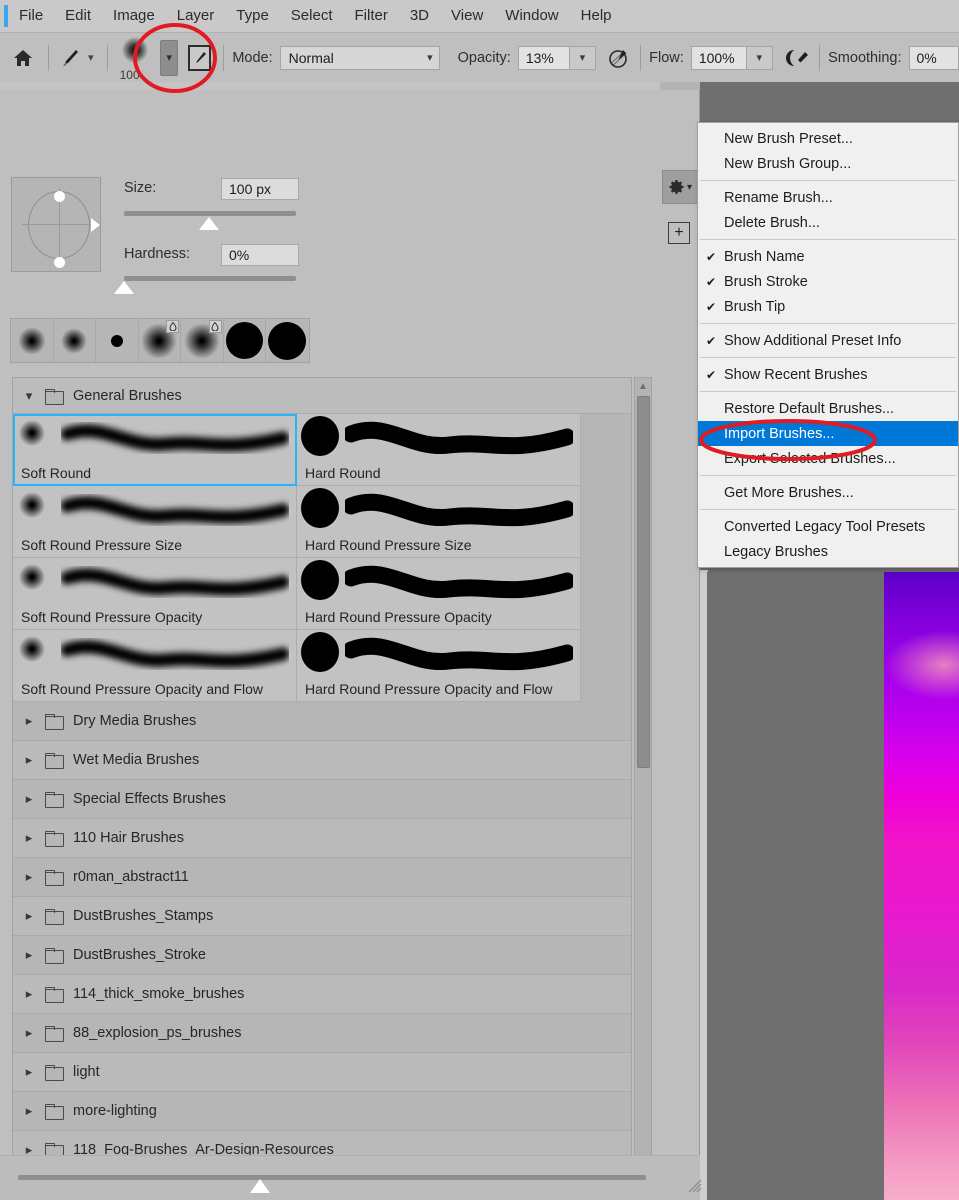  I want to click on menu-item-filter: Filter, so click(371, 16).